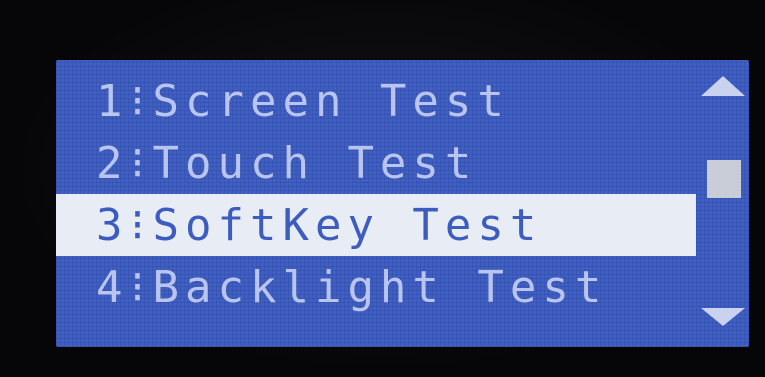 The height and width of the screenshot is (377, 765). I want to click on menu-item-label: SoftKey Test, so click(347, 225).